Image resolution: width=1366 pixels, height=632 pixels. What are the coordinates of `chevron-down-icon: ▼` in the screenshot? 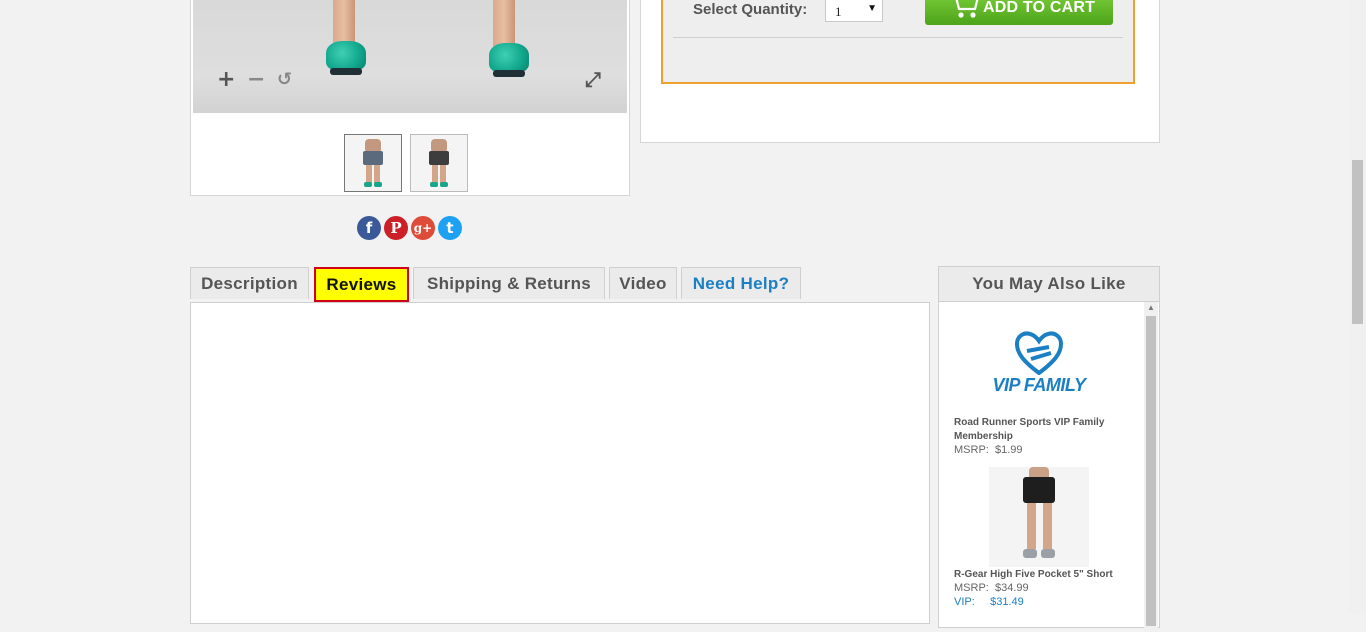 It's located at (872, 8).